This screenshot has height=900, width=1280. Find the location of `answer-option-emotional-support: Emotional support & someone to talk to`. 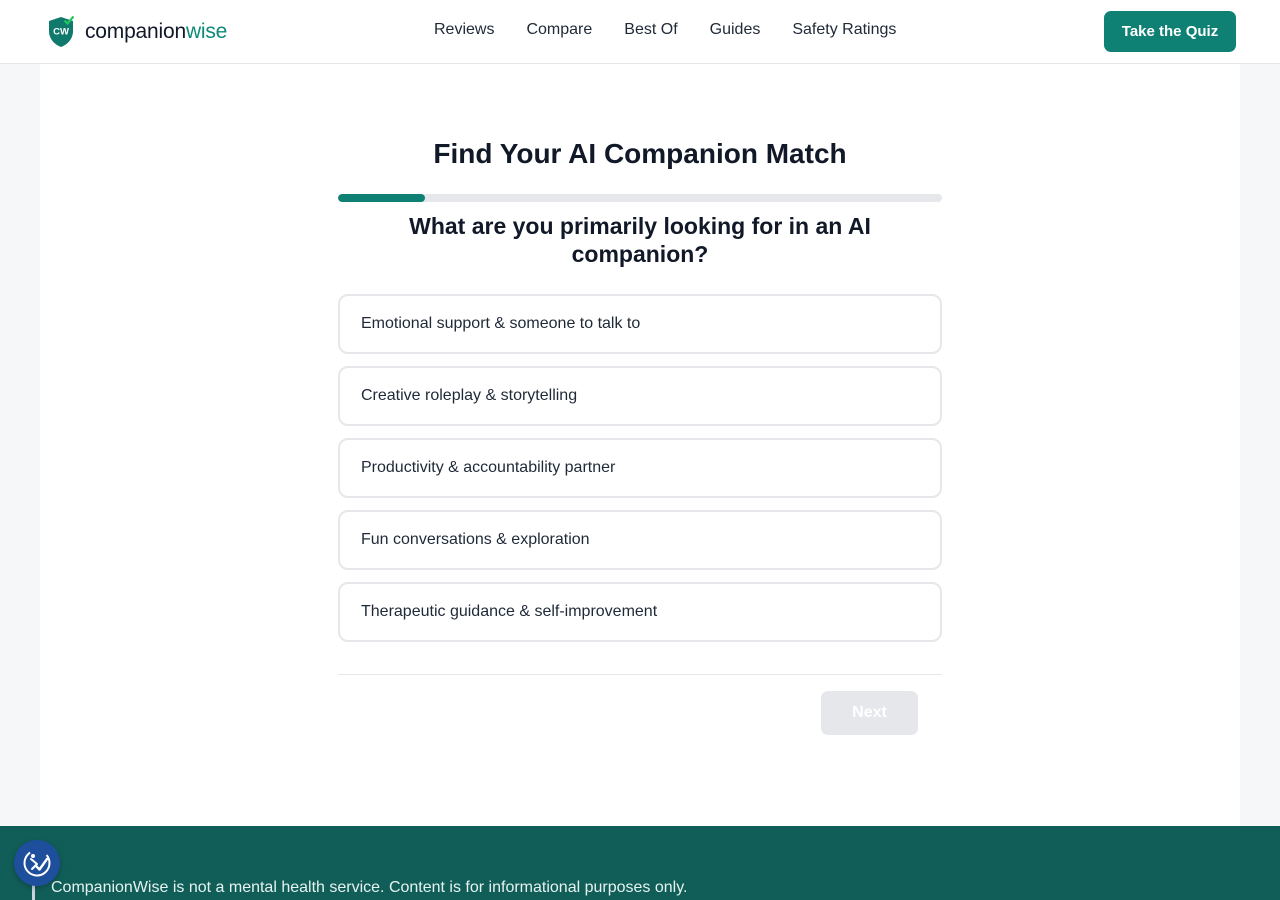

answer-option-emotional-support: Emotional support & someone to talk to is located at coordinates (640, 324).